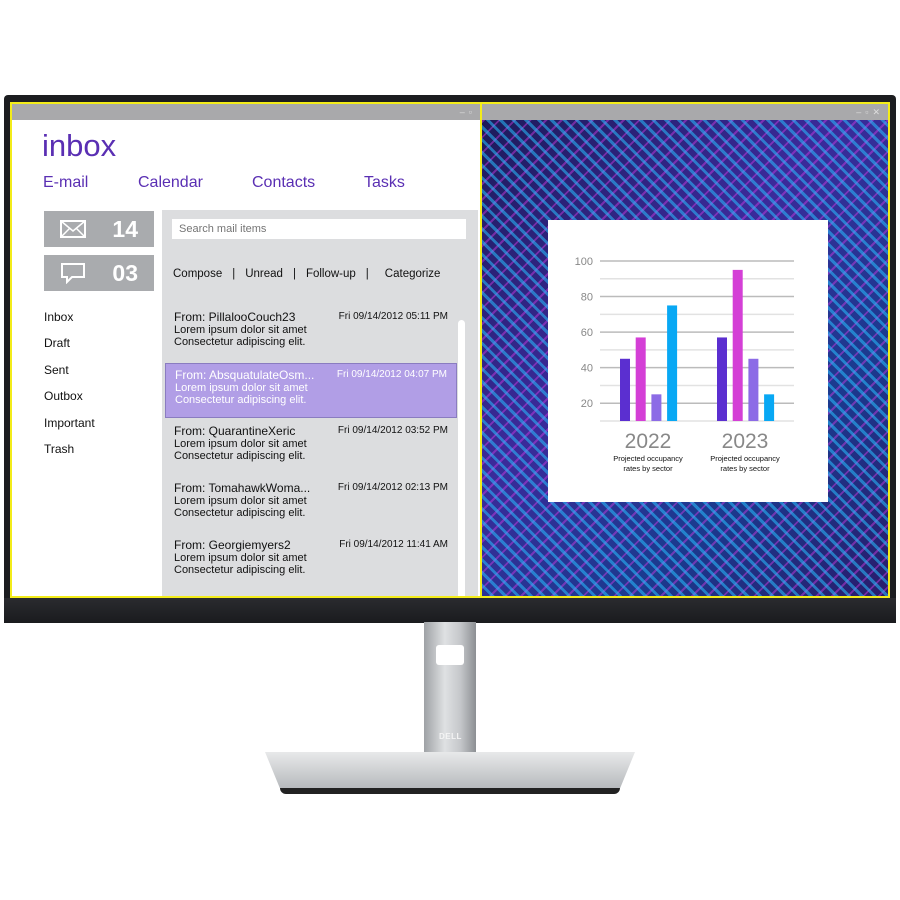 This screenshot has height=900, width=900. Describe the element at coordinates (584, 262) in the screenshot. I see `y-tick-label: 100` at that location.